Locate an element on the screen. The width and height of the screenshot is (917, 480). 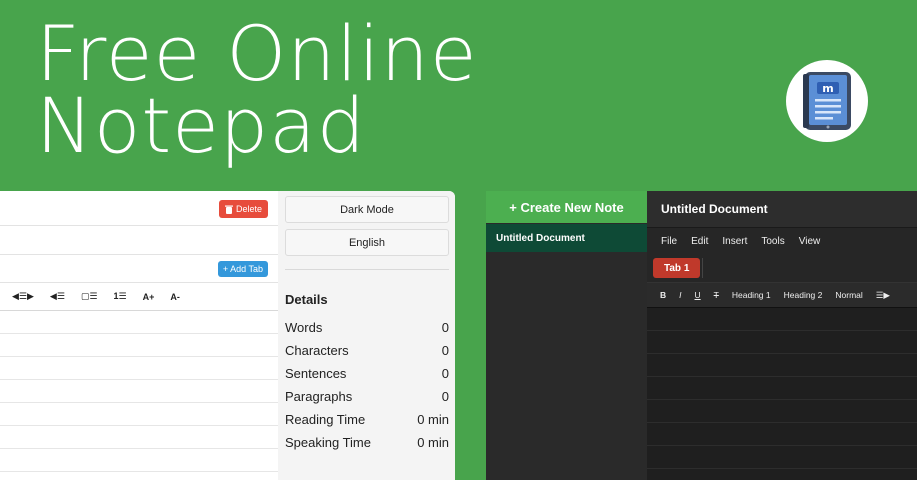
menu-tools: Tools is located at coordinates (772, 241).